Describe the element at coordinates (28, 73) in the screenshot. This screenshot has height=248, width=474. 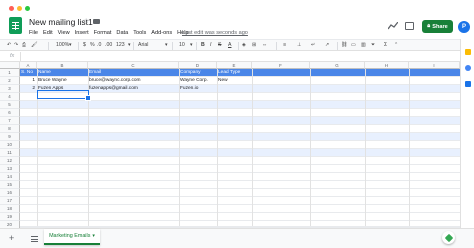
I see `header-cell-sno: S. No` at that location.